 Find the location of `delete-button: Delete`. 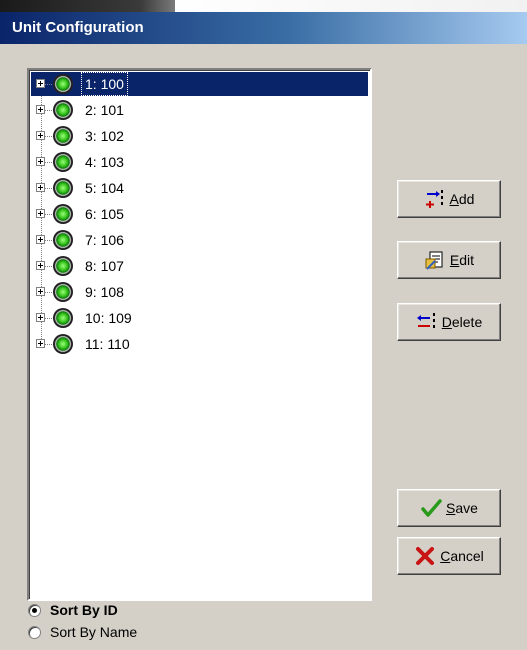

delete-button: Delete is located at coordinates (449, 322).